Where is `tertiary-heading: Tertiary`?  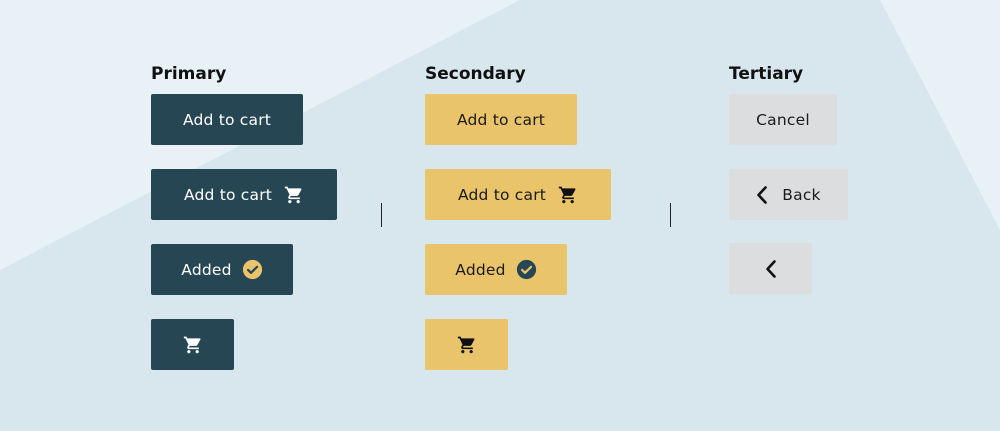 tertiary-heading: Tertiary is located at coordinates (766, 74).